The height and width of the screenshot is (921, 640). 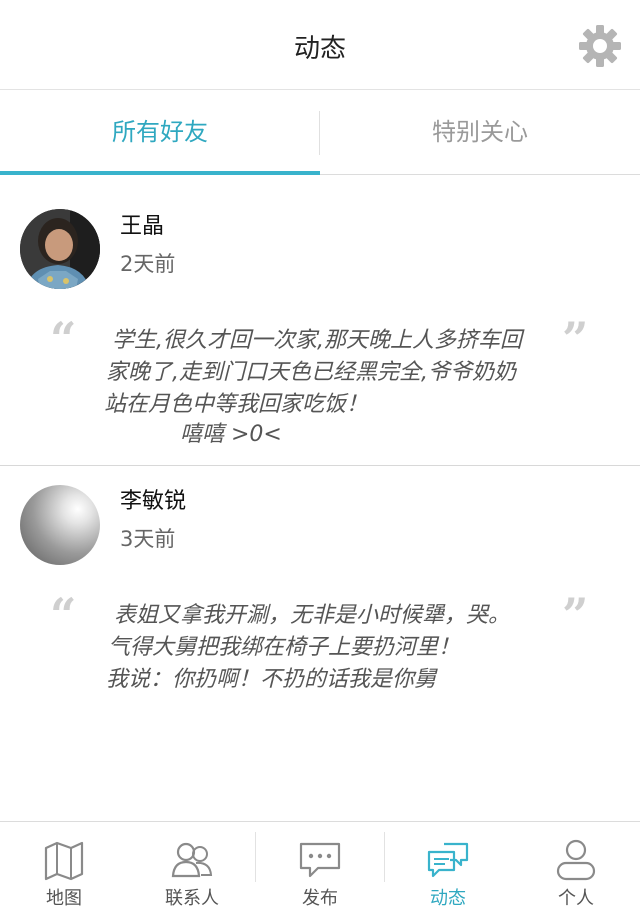 I want to click on post-content-line: 站在月色中等我回家吃饭！, so click(x=236, y=404).